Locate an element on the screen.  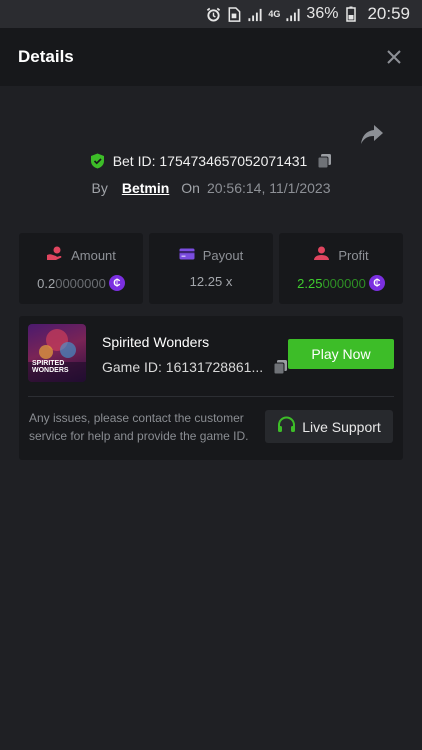
amount-label: Amount is located at coordinates (93, 255).